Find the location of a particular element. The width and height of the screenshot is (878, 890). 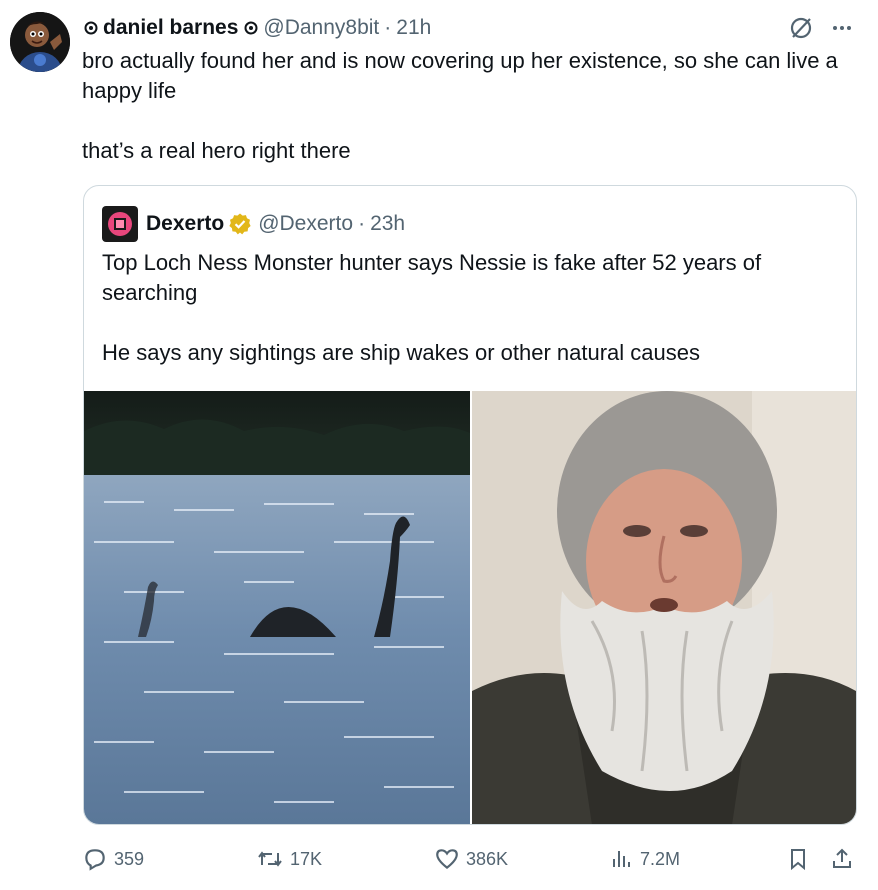

timestamp: 21h is located at coordinates (413, 28).